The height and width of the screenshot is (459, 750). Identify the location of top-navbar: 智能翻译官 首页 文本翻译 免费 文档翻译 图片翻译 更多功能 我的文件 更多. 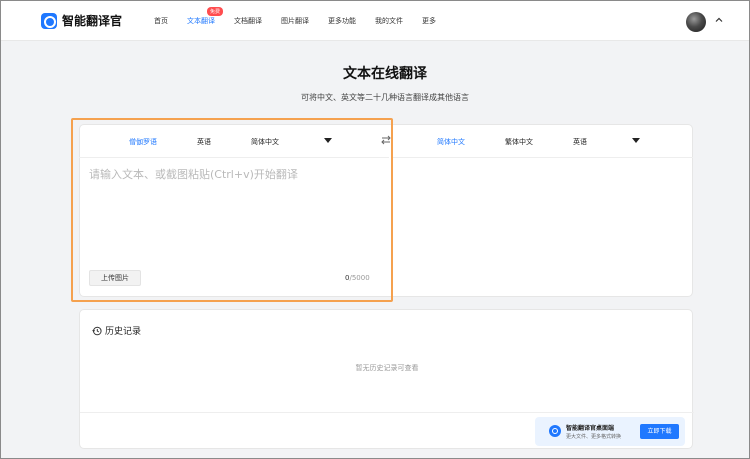
(375, 21).